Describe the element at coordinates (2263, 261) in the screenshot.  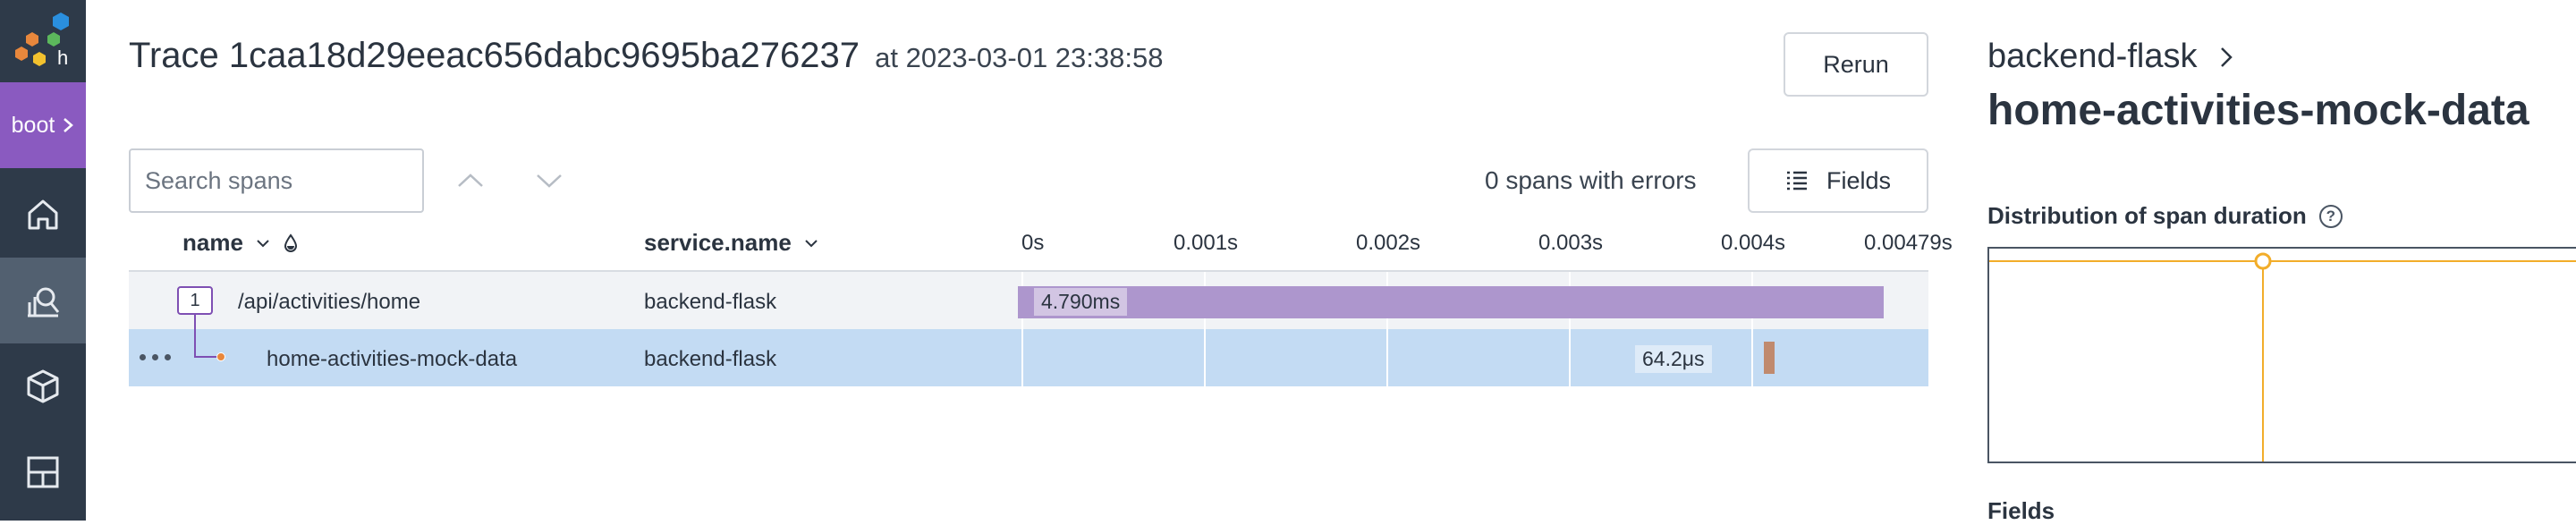
I see `selected-span-marker` at that location.